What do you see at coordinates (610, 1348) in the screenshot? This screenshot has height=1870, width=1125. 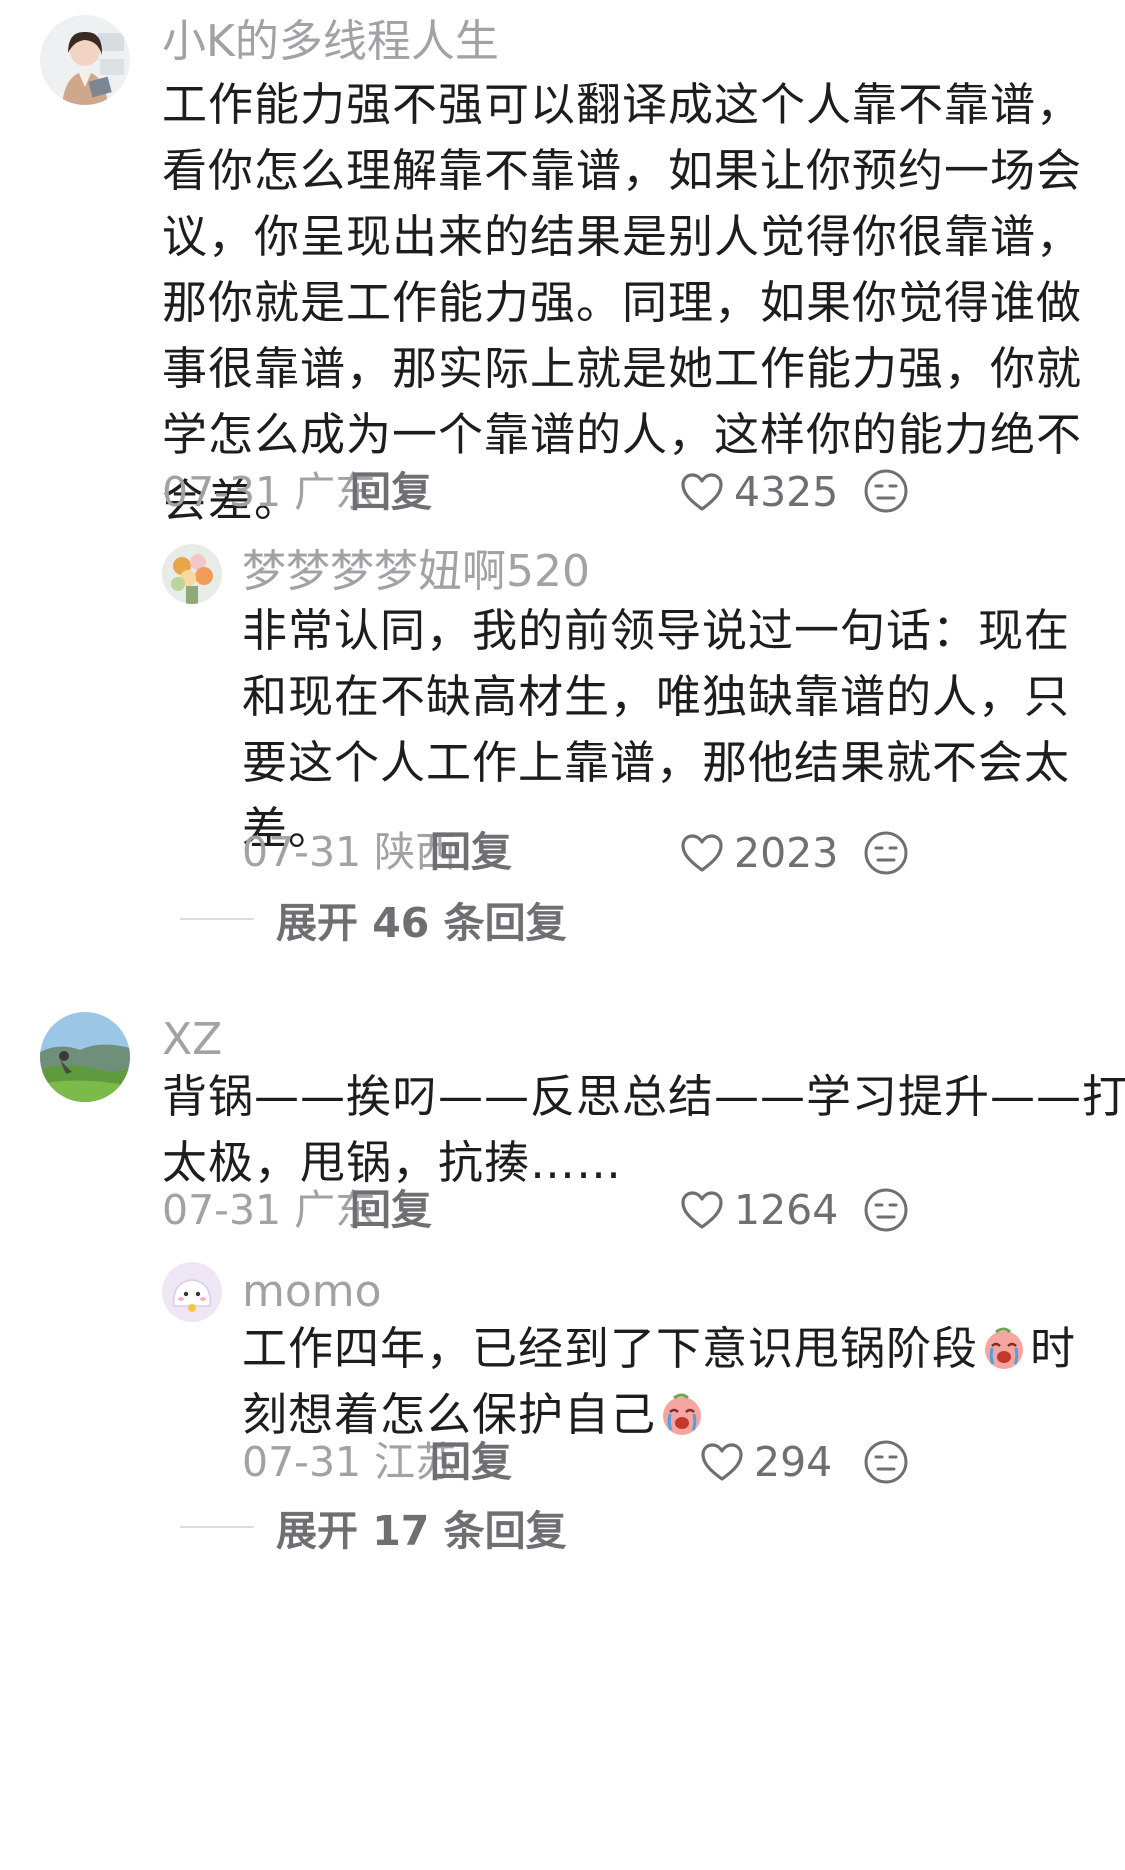 I see `reply-text-fragment: 工作四年，已经到了下意识甩锅阶段` at bounding box center [610, 1348].